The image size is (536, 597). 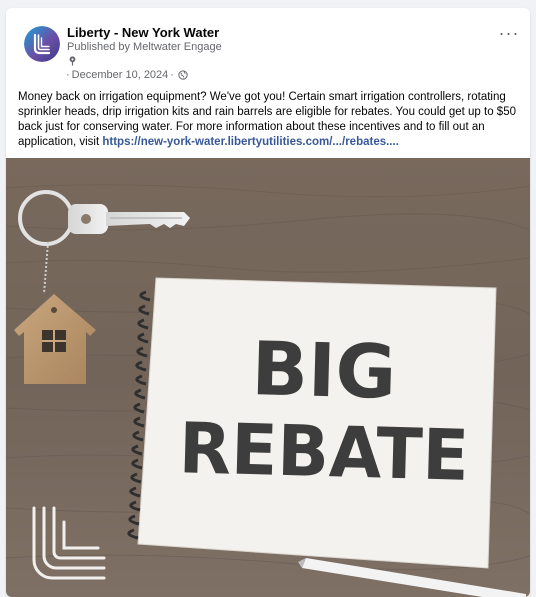 I want to click on liberty-logo-avatar, so click(x=42, y=44).